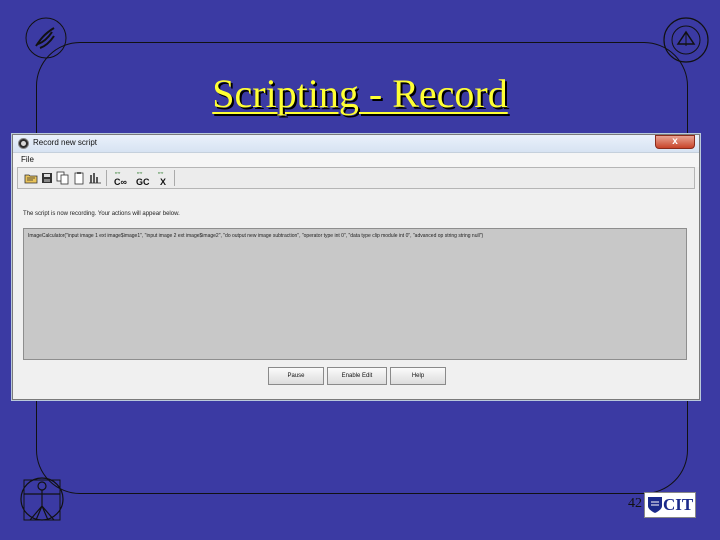  What do you see at coordinates (95, 178) in the screenshot?
I see `chart-icon` at bounding box center [95, 178].